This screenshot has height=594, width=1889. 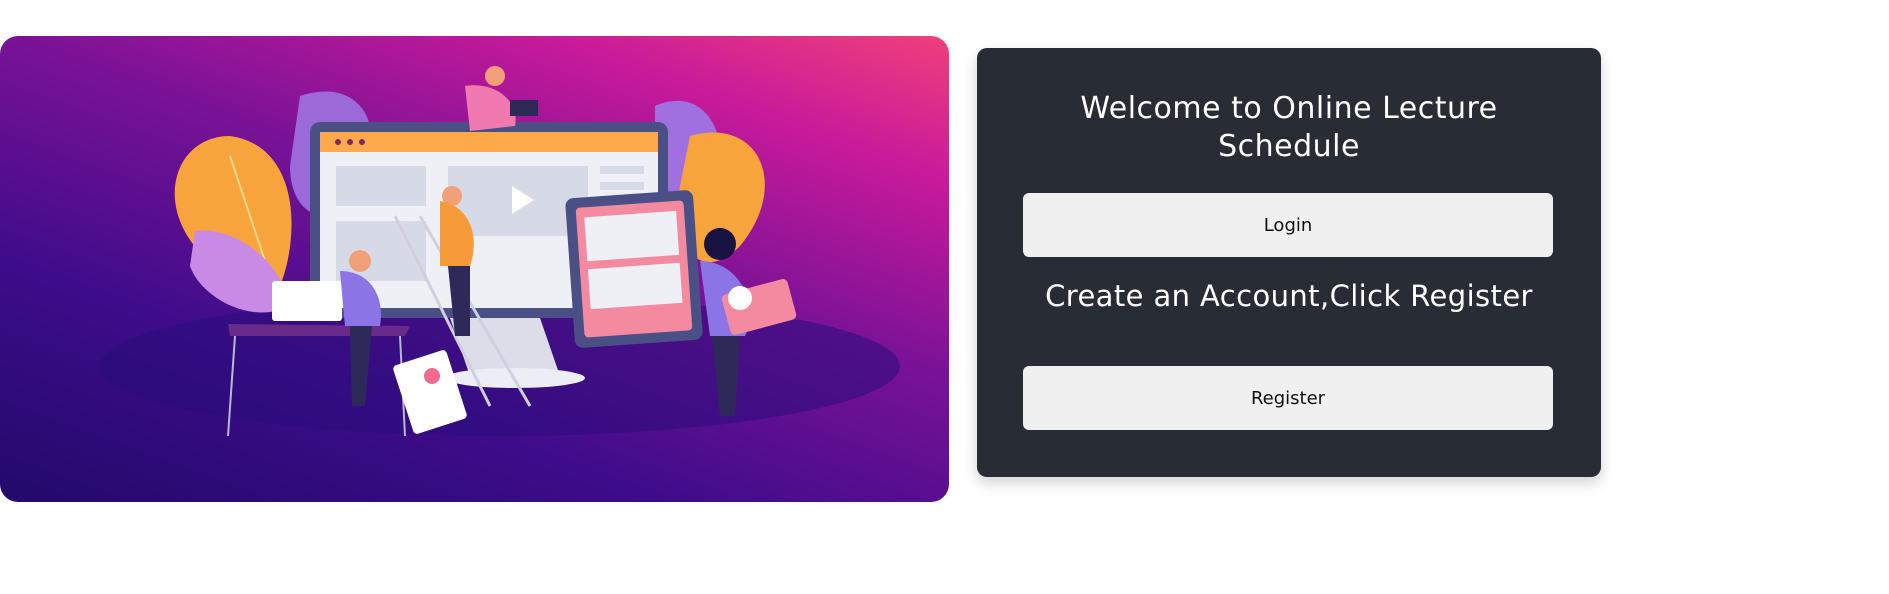 What do you see at coordinates (1289, 296) in the screenshot?
I see `register-prompt: Create an Account,Click Register` at bounding box center [1289, 296].